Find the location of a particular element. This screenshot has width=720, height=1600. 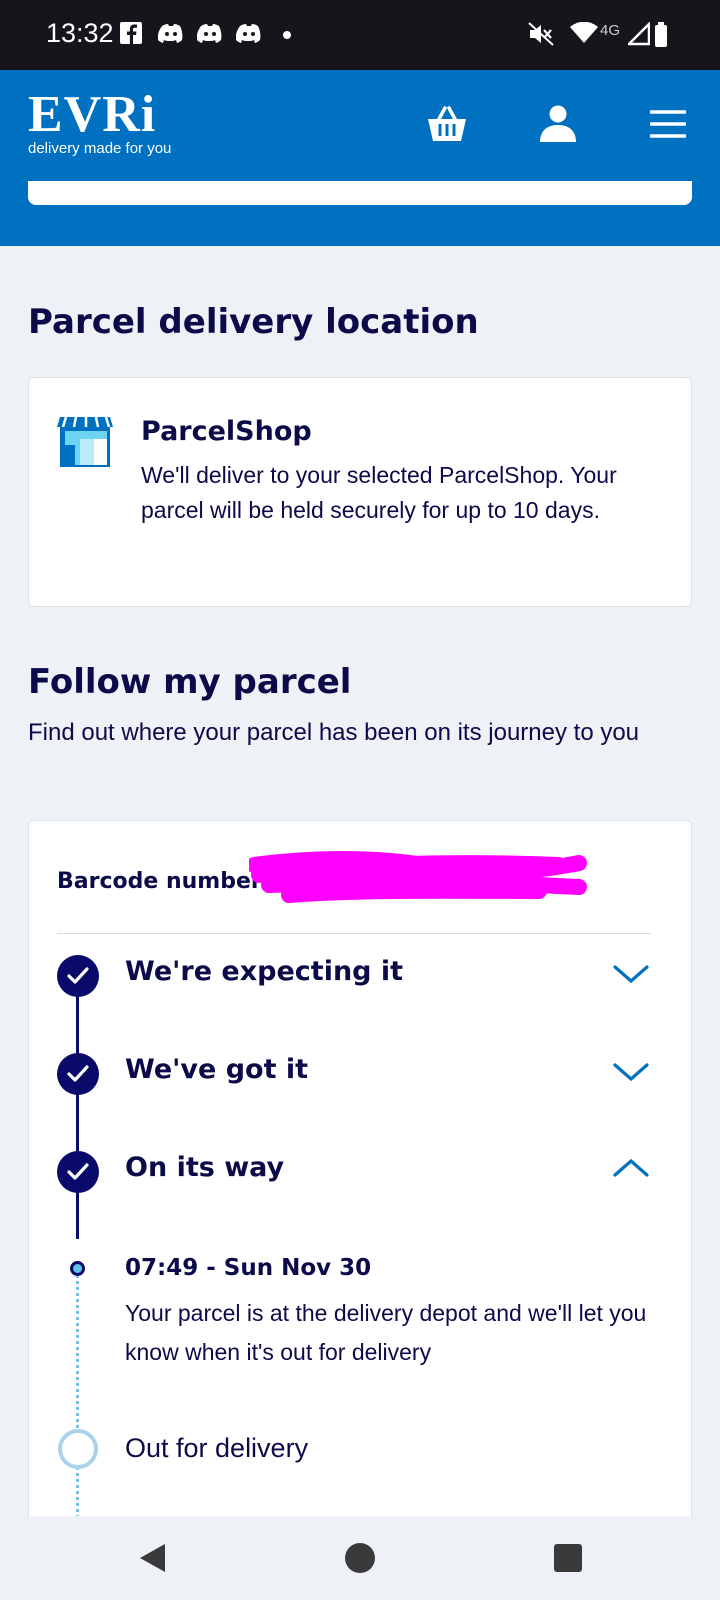

site-header: EVRi delivery made for you is located at coordinates (360, 125).